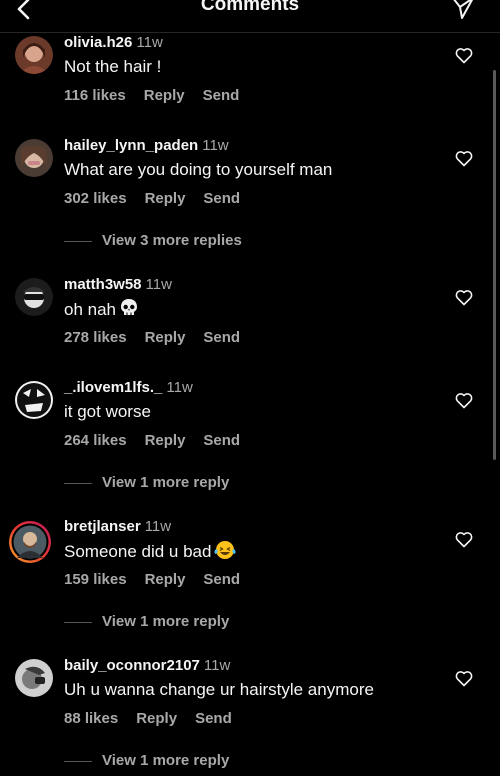 The image size is (500, 776). I want to click on comment-meta: hailey_lynn_paden 11w, so click(146, 146).